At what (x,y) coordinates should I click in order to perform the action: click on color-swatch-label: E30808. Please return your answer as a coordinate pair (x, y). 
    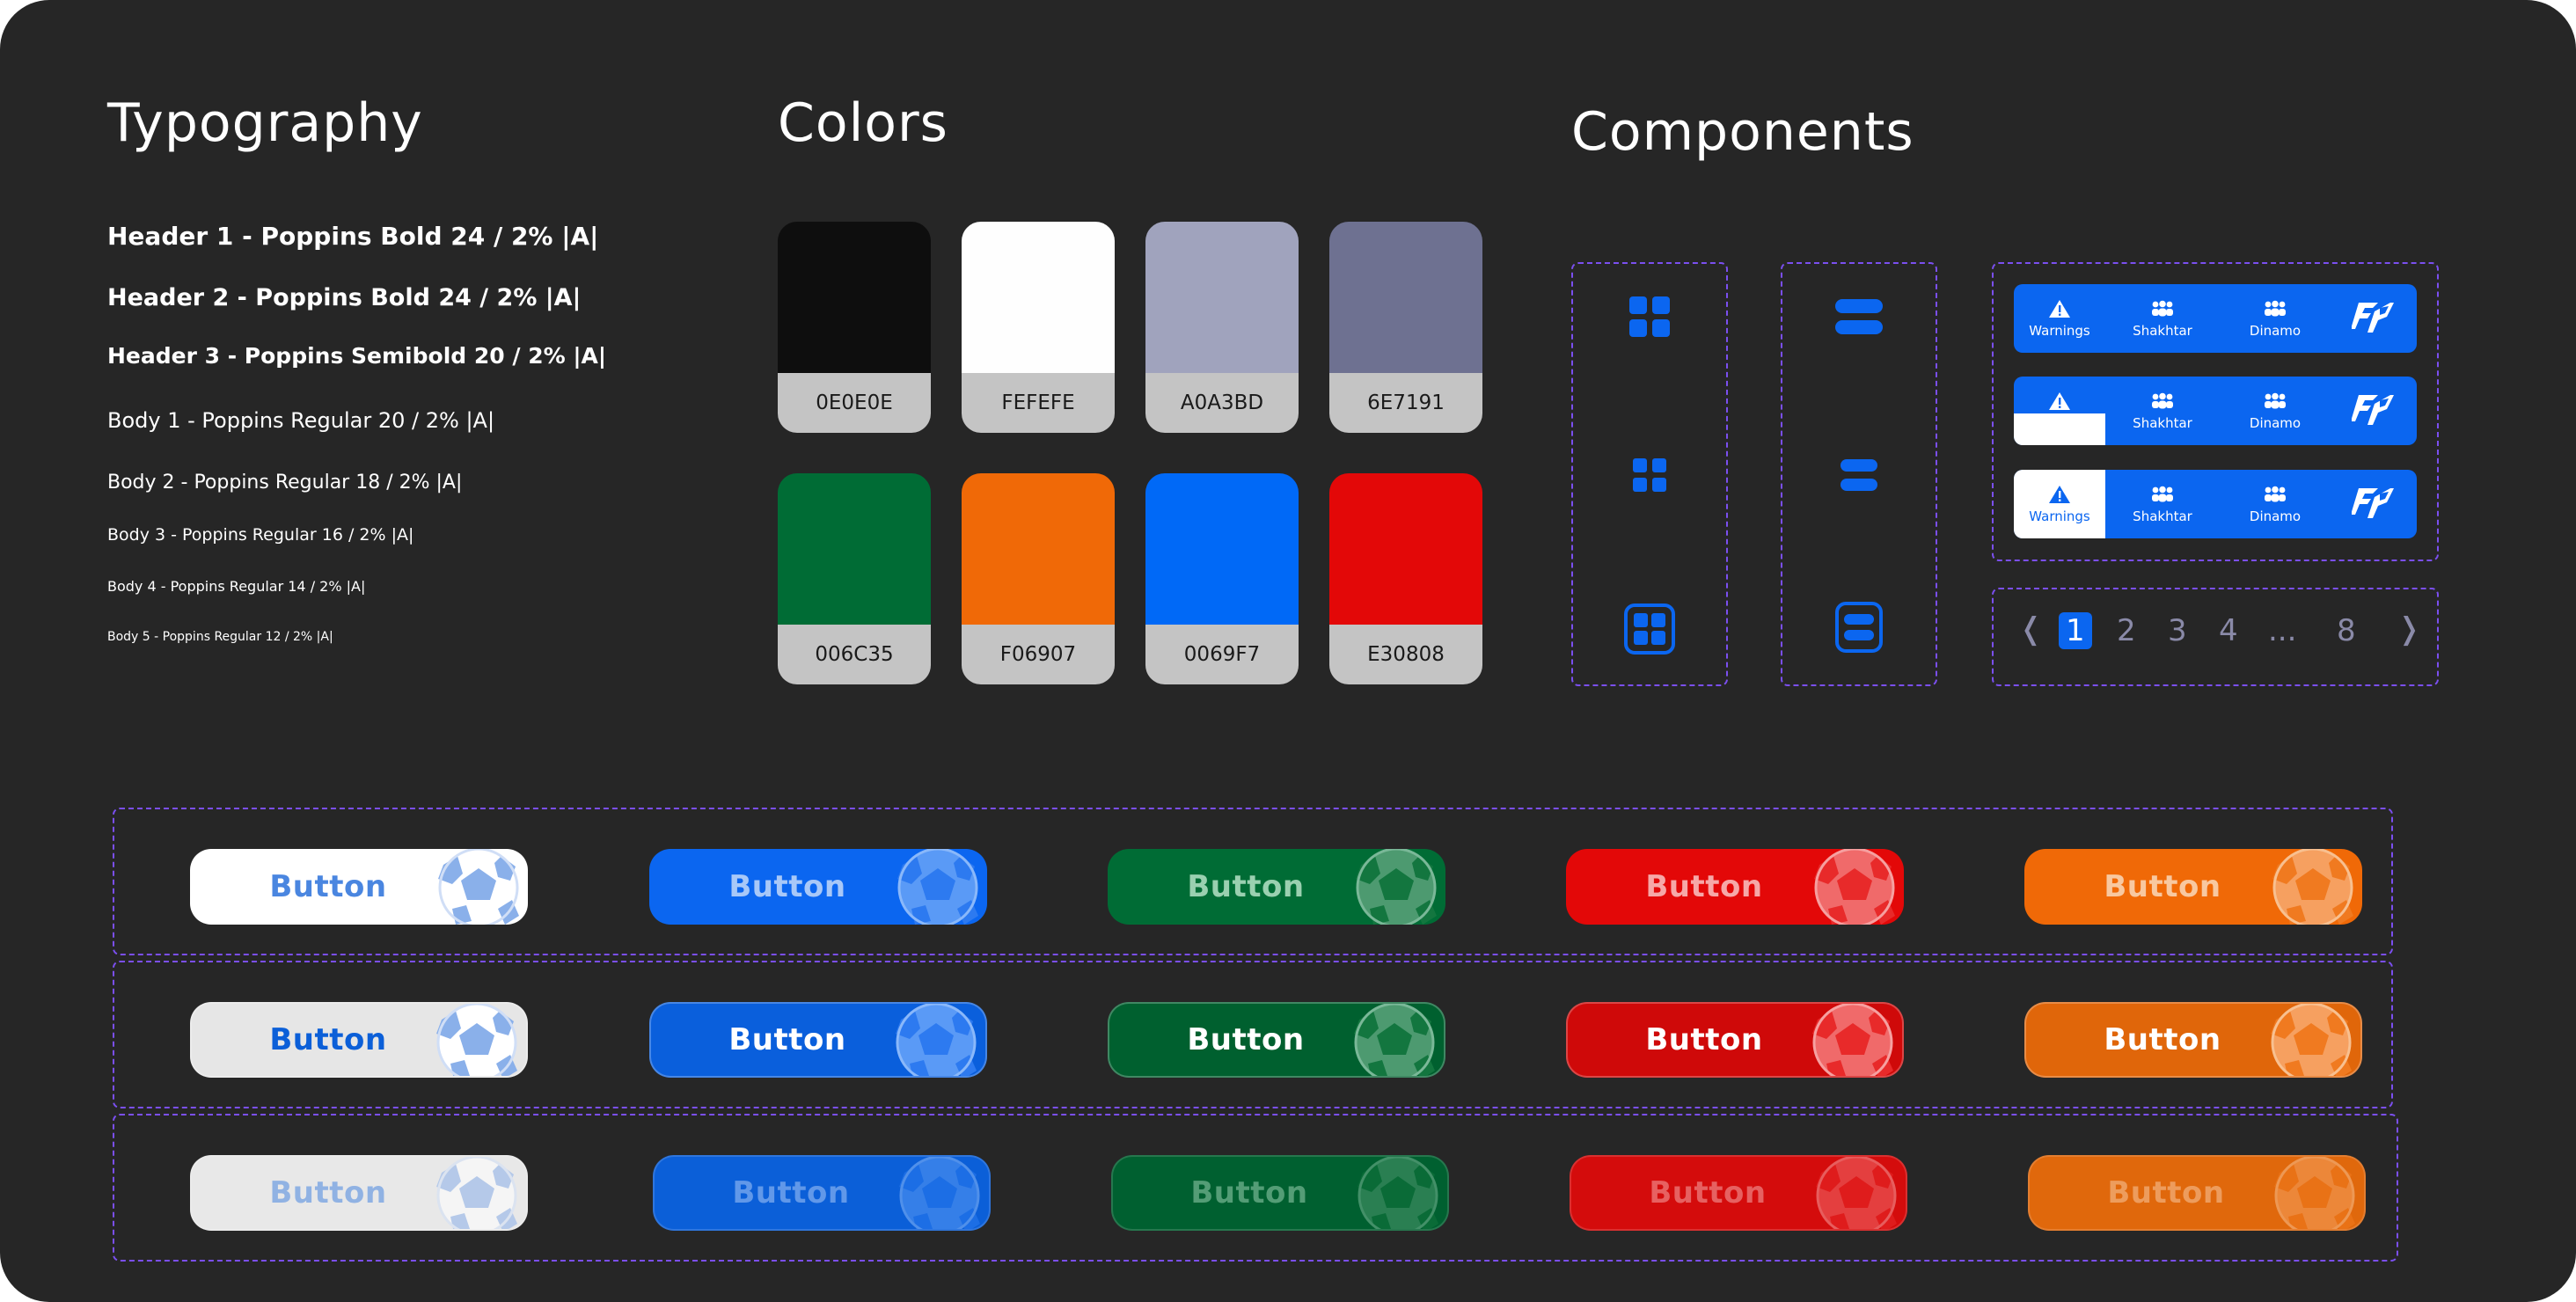
    Looking at the image, I should click on (1405, 654).